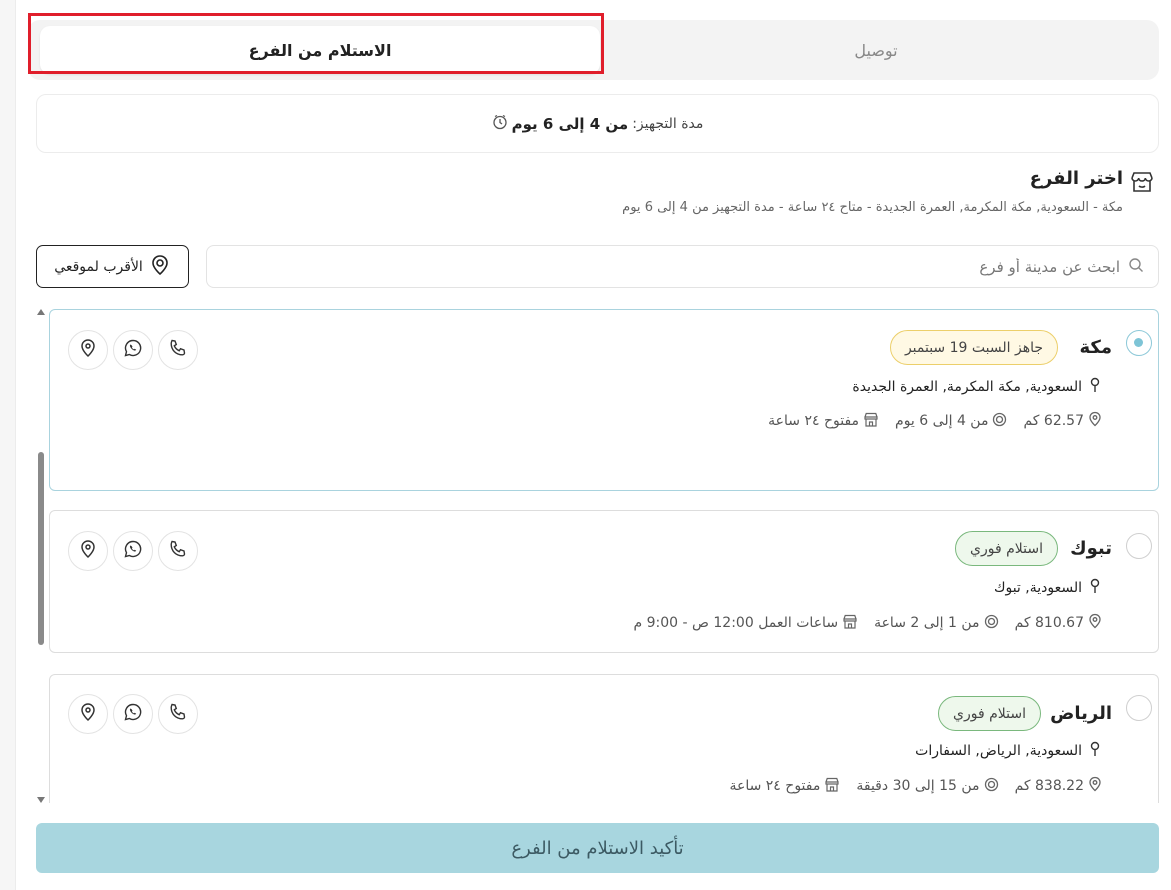 This screenshot has width=1171, height=890. Describe the element at coordinates (41, 312) in the screenshot. I see `scroll-up-arrow` at that location.